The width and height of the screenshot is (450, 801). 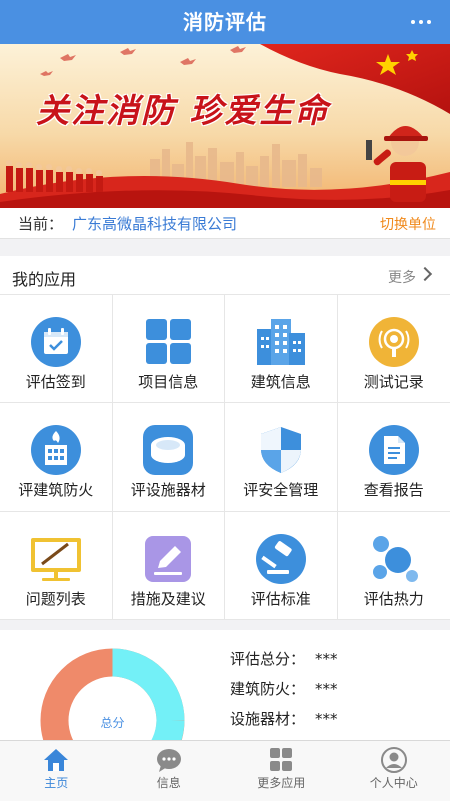 I want to click on home-icon, so click(x=56, y=760).